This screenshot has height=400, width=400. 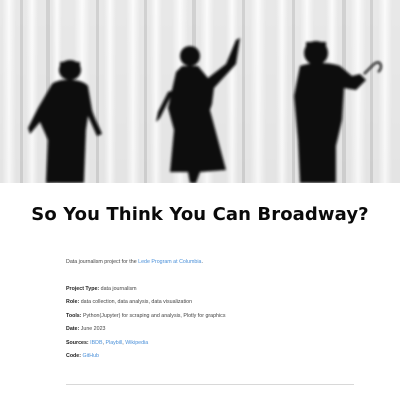 What do you see at coordinates (102, 262) in the screenshot?
I see `intro-prefix: Data journalism project for the` at bounding box center [102, 262].